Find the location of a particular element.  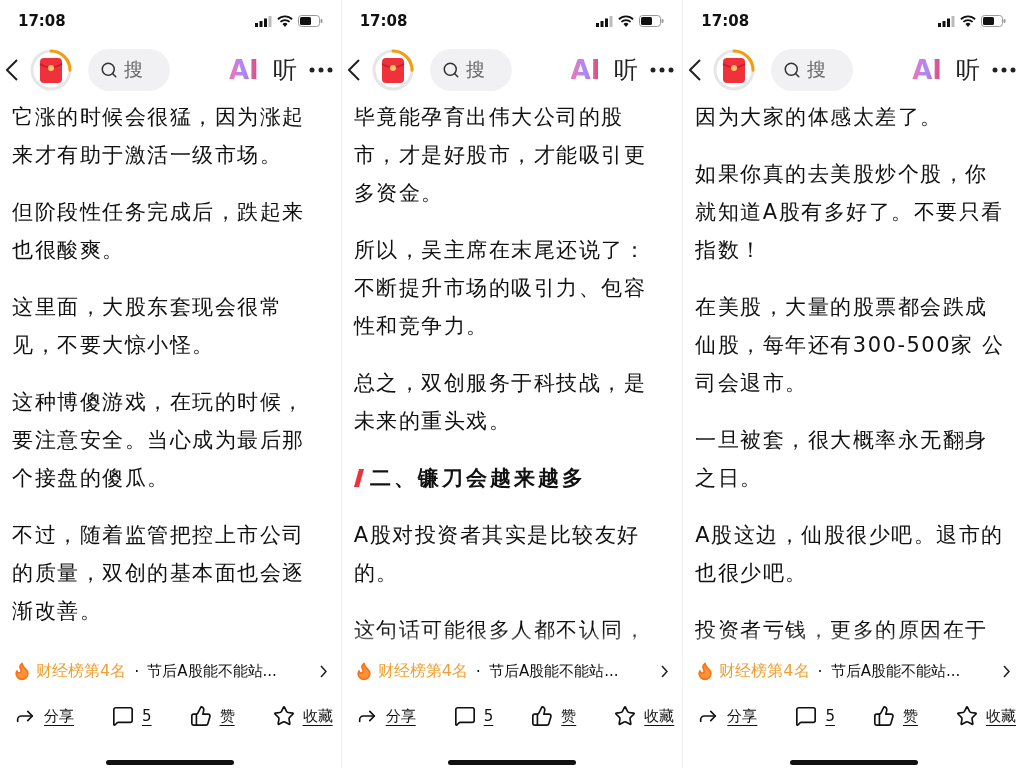

article-paragraph: A股对投资者其实是比较友好 的。 is located at coordinates (496, 554).